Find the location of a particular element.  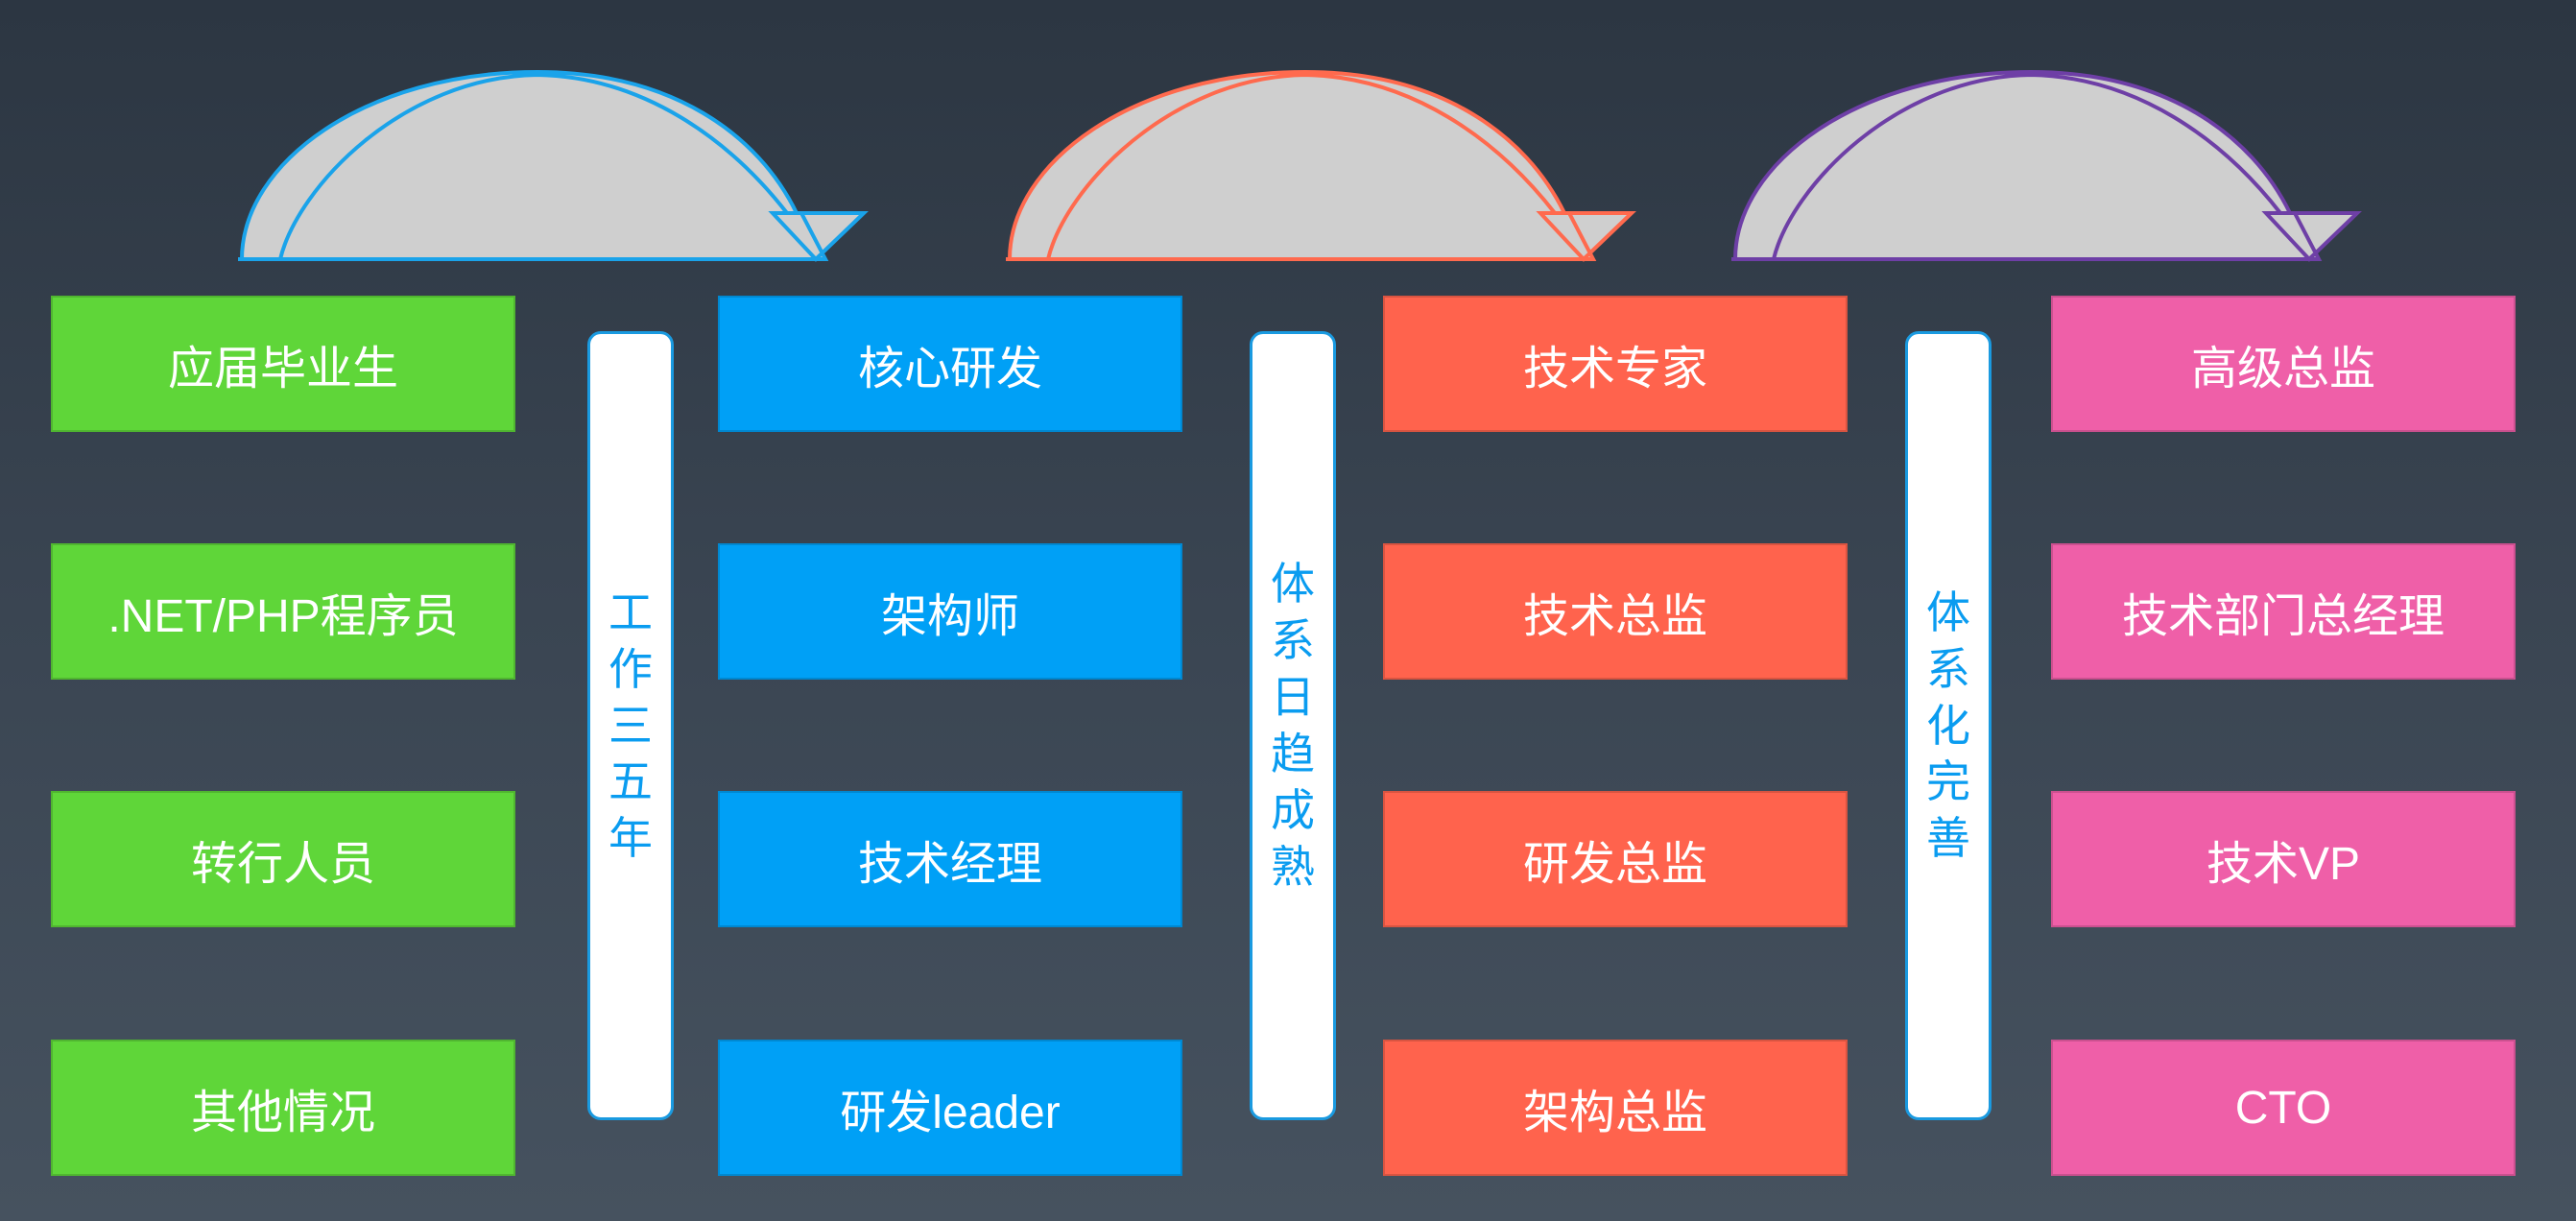

role-box-tech-expert: 技术专家 is located at coordinates (1615, 364).